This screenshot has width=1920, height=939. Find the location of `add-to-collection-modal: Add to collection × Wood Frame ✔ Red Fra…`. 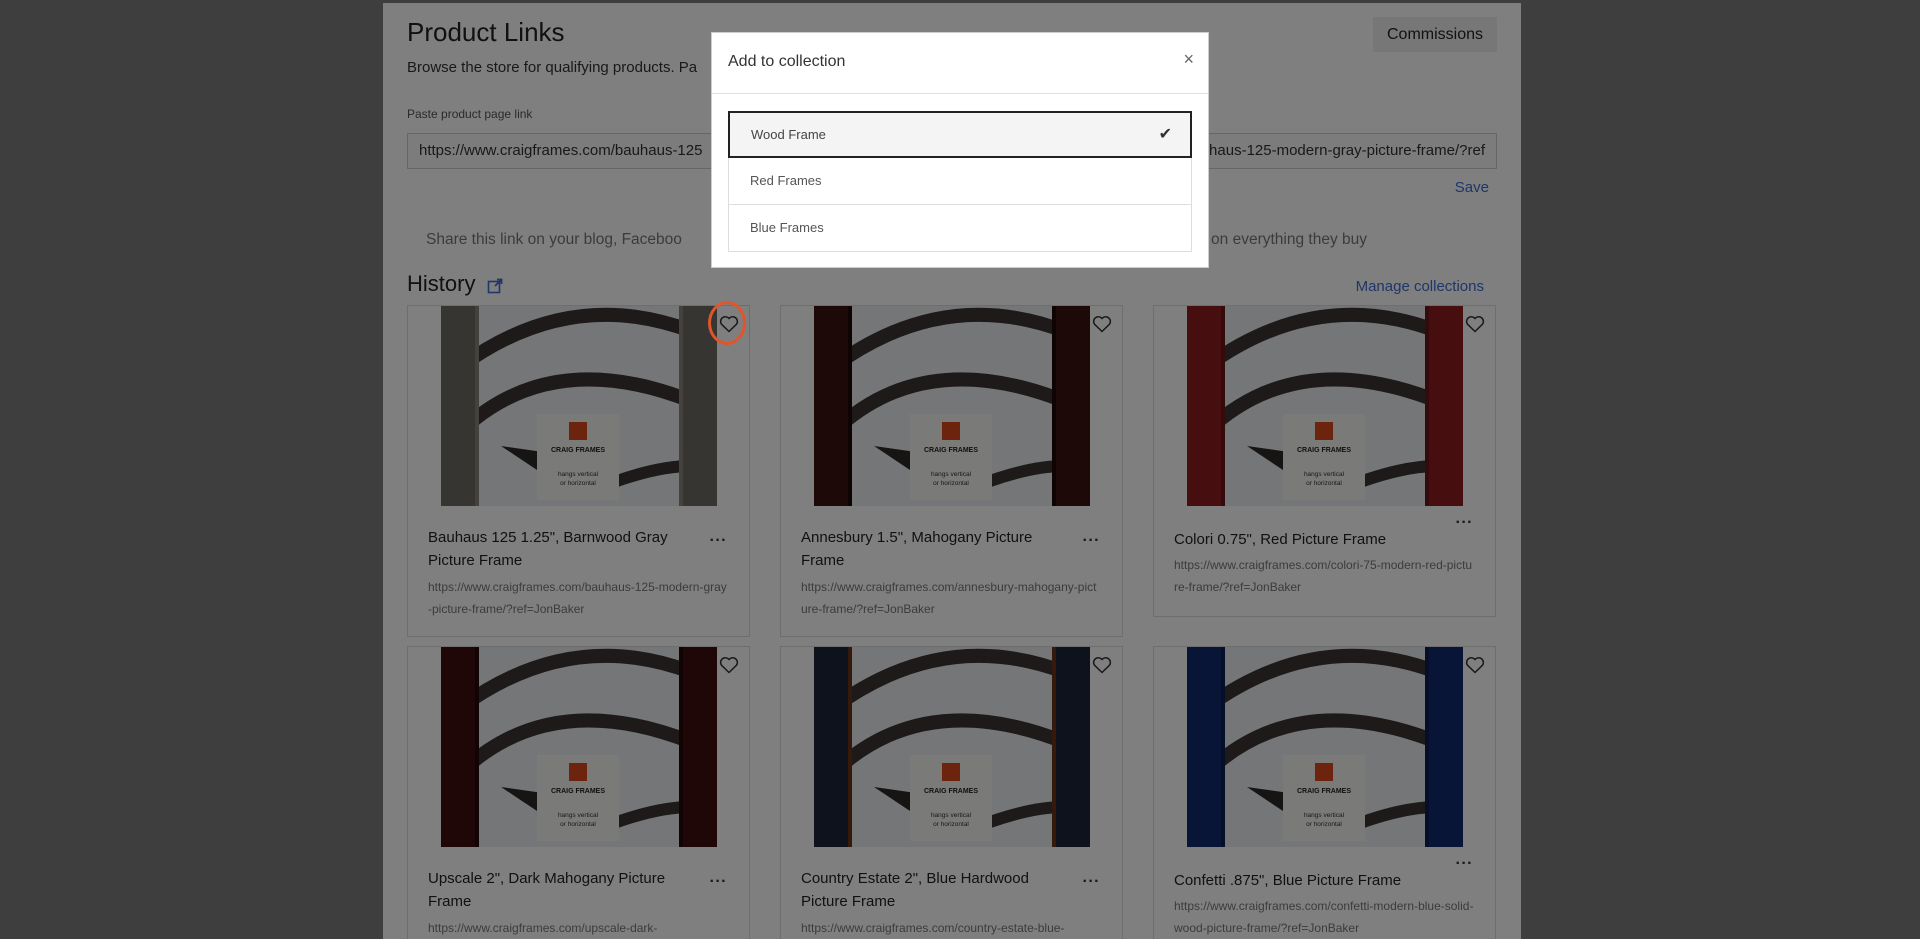

add-to-collection-modal: Add to collection × Wood Frame ✔ Red Fra… is located at coordinates (960, 150).